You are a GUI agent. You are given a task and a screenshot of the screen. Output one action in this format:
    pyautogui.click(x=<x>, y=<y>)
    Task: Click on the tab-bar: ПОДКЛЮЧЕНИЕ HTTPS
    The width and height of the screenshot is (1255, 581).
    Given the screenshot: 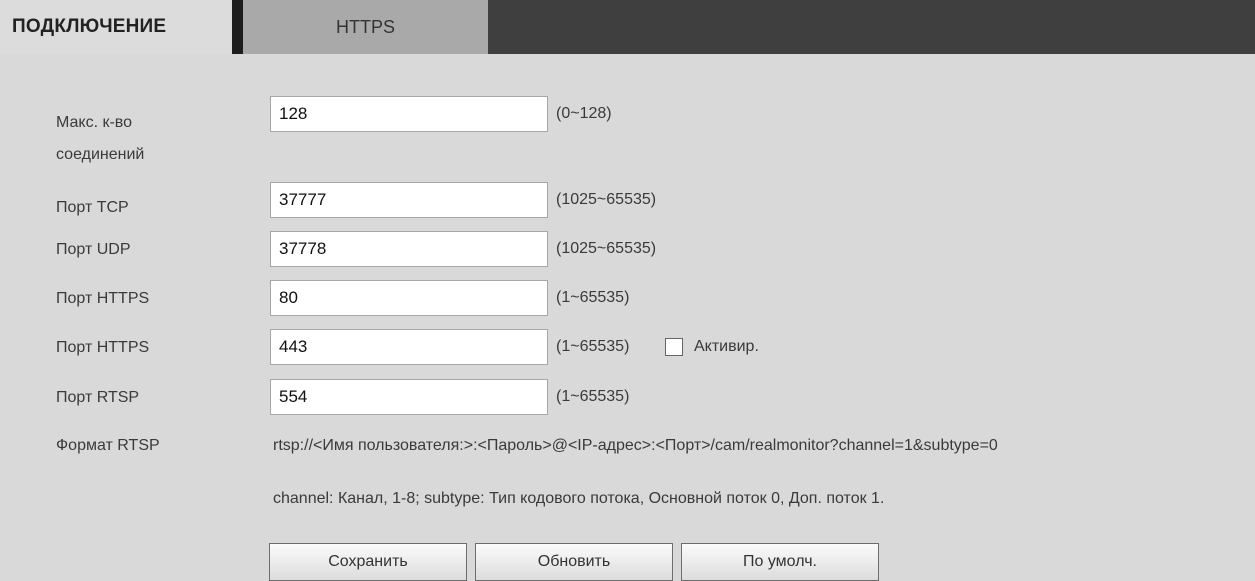 What is the action you would take?
    pyautogui.click(x=627, y=27)
    